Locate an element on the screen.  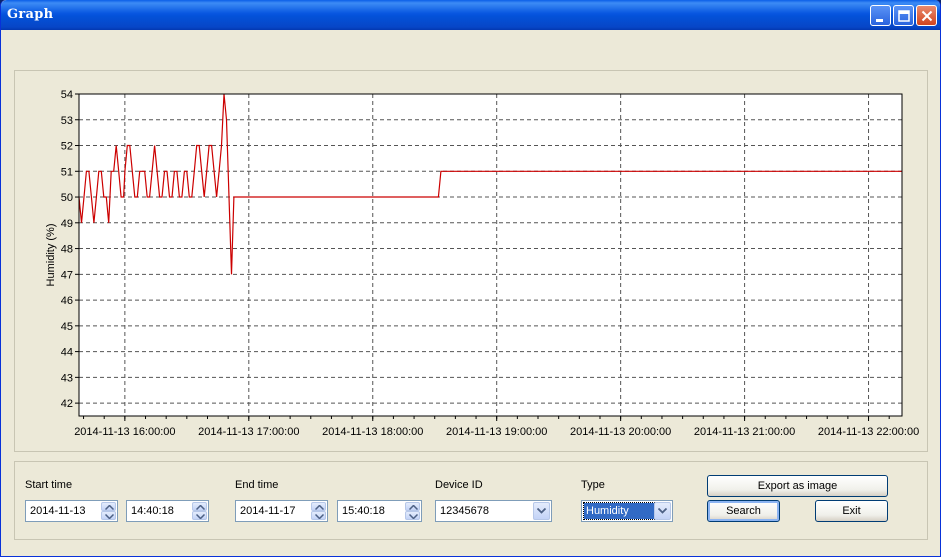
end-time-down is located at coordinates (412, 515).